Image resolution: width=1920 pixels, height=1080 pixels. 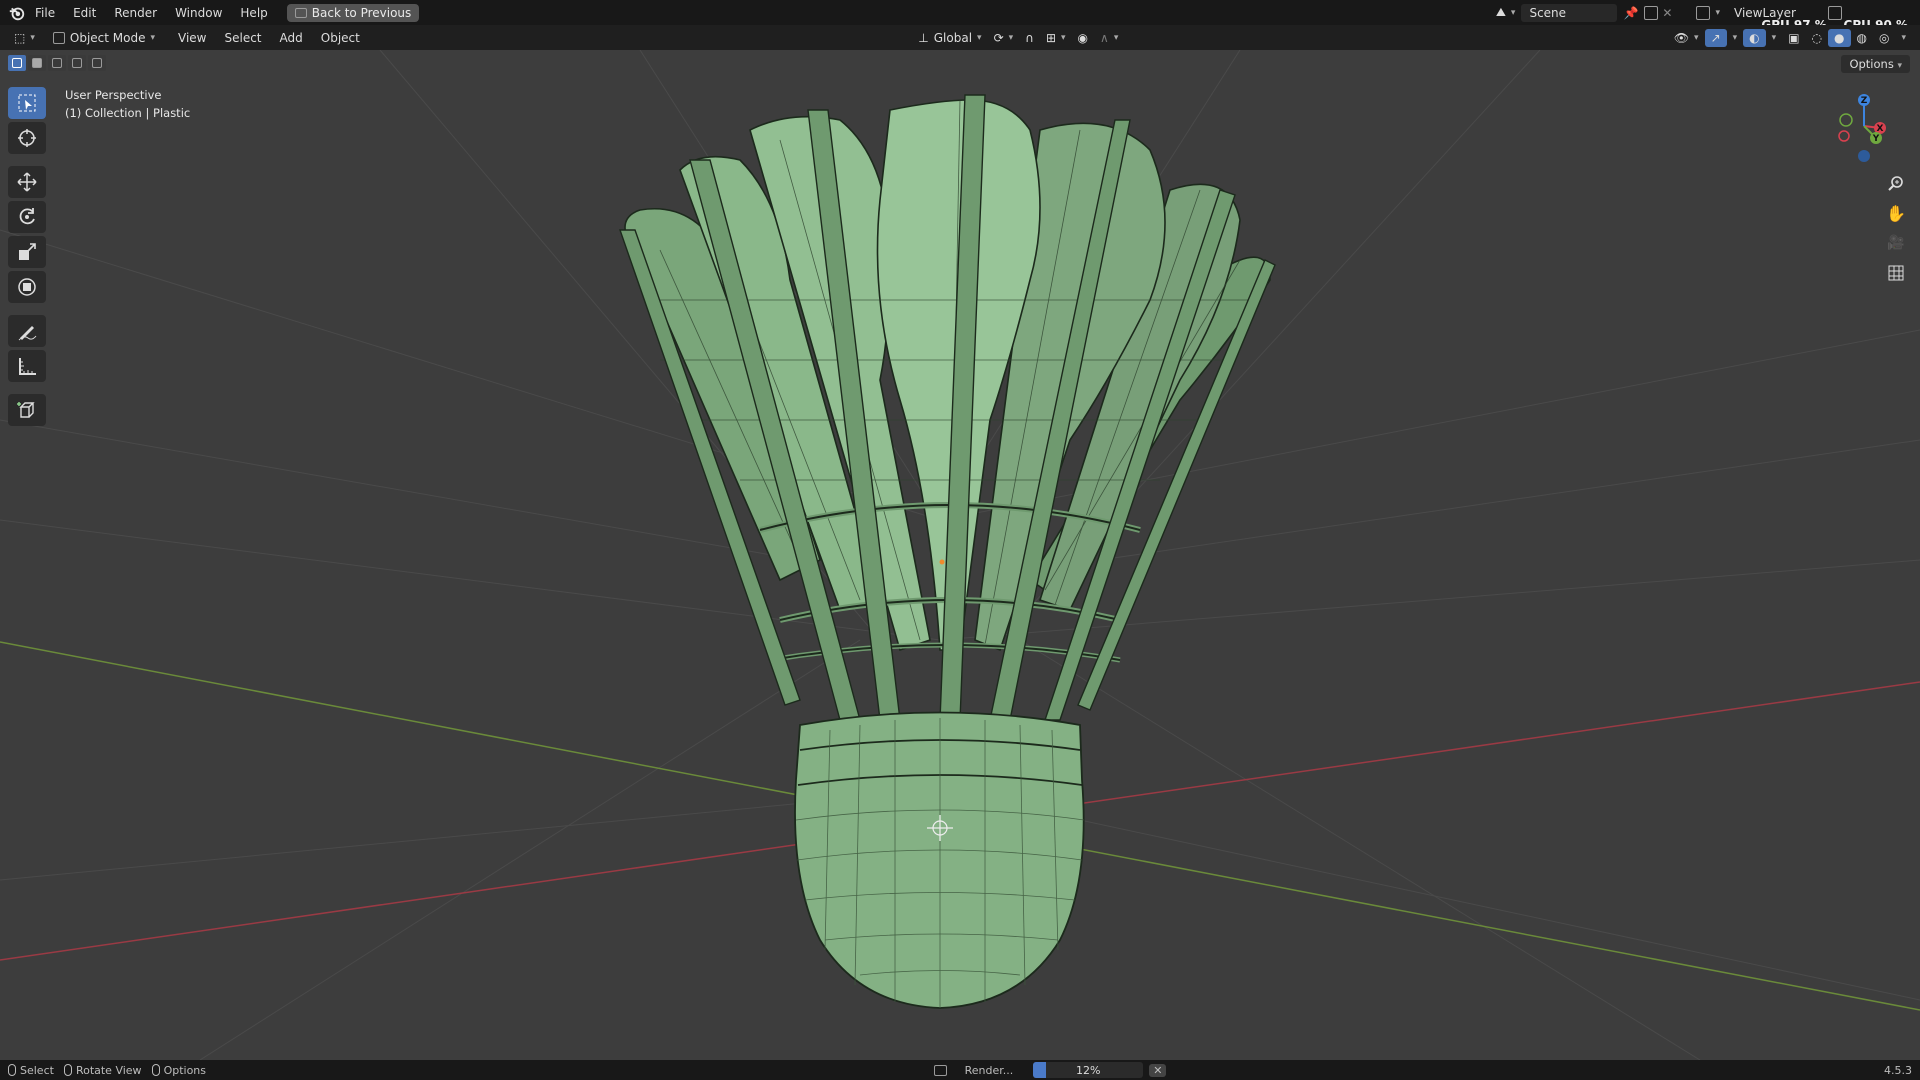 I want to click on annotate-tool, so click(x=27, y=331).